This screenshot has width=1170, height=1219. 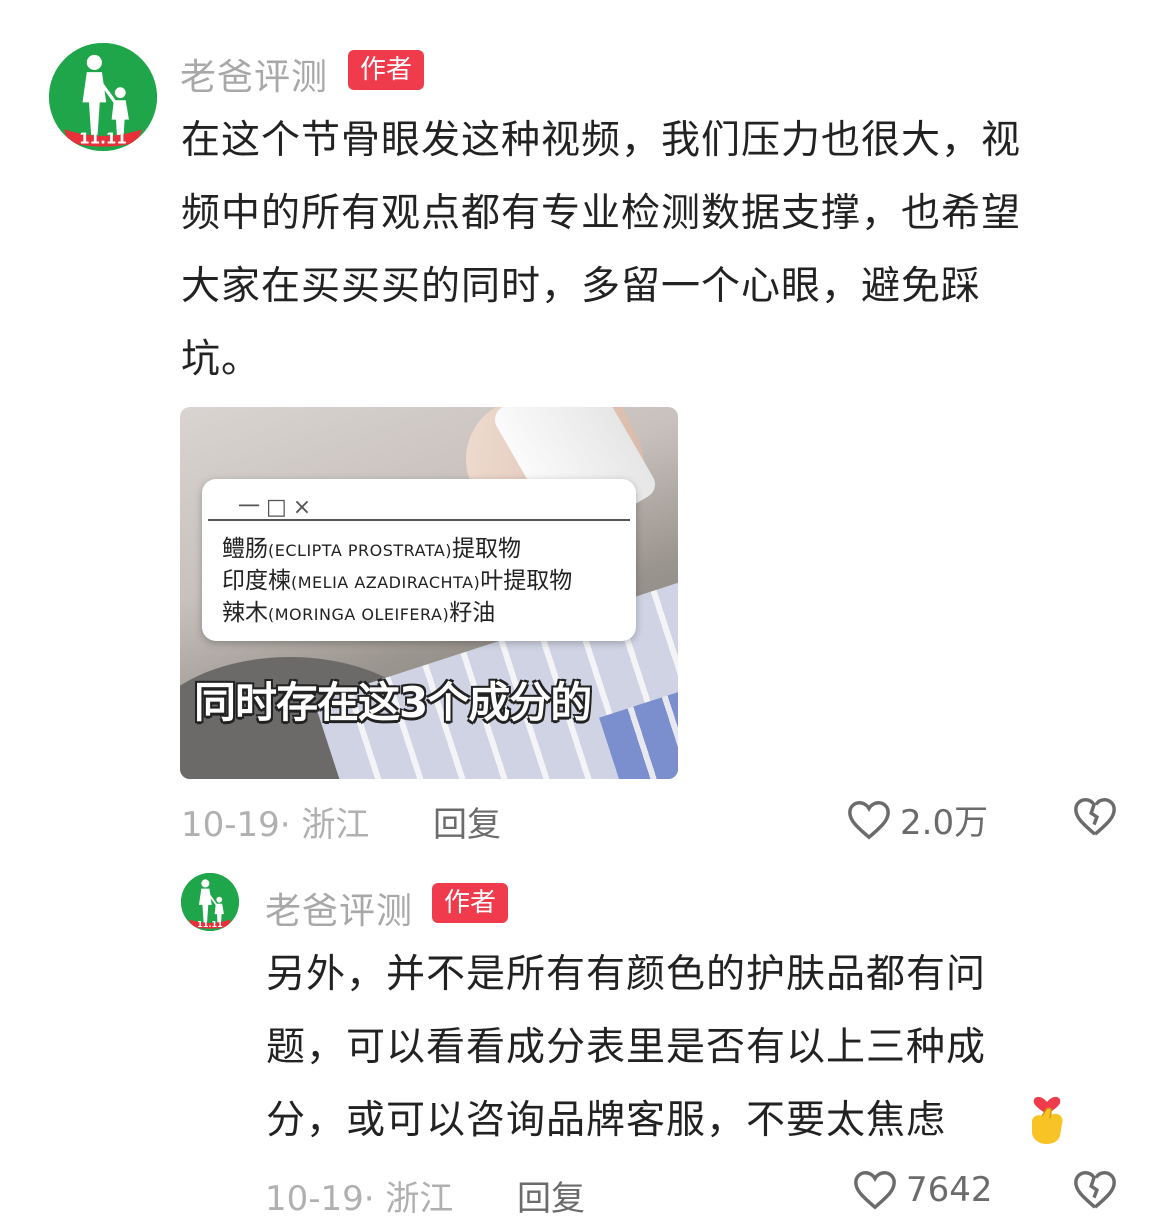 What do you see at coordinates (949, 1190) in the screenshot?
I see `reply-like-count: 7642` at bounding box center [949, 1190].